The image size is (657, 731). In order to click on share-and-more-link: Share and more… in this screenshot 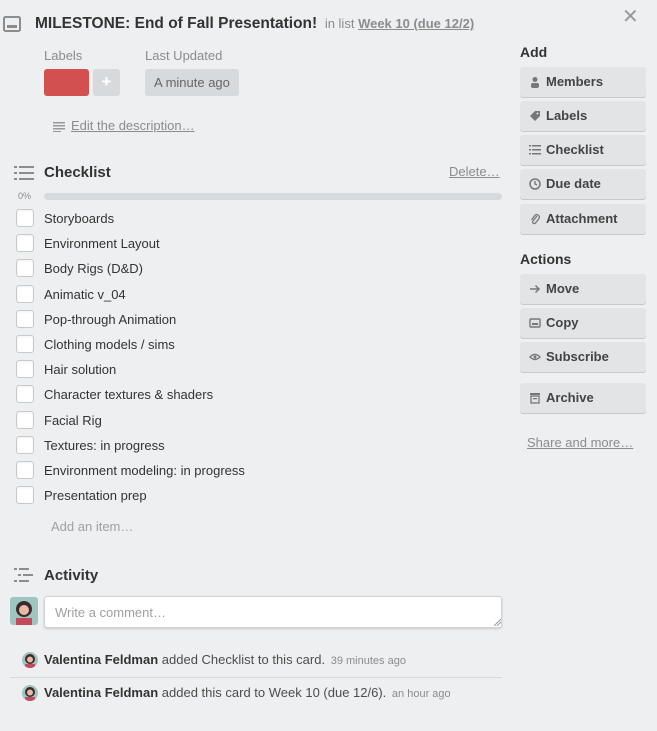, I will do `click(580, 442)`.